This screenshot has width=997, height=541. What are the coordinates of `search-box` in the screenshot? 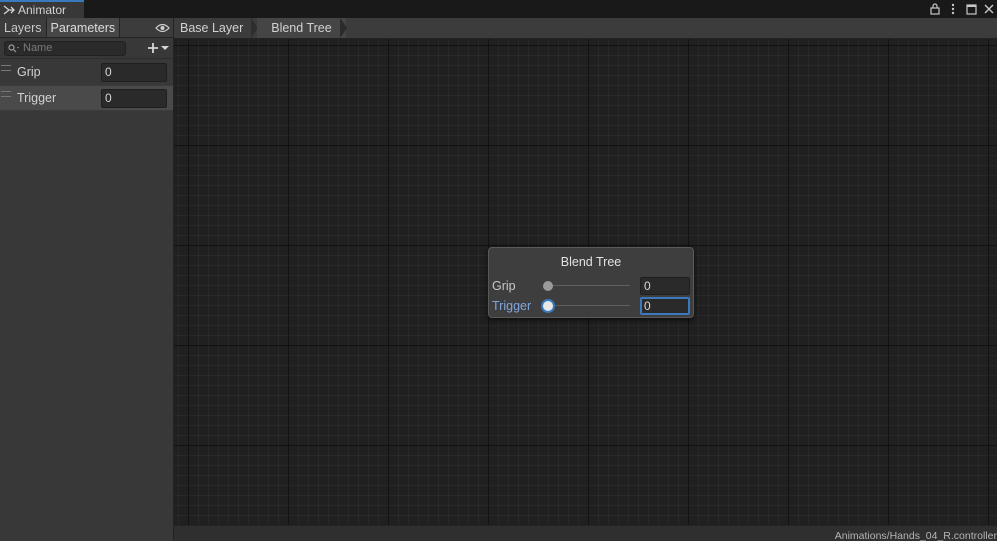 It's located at (65, 48).